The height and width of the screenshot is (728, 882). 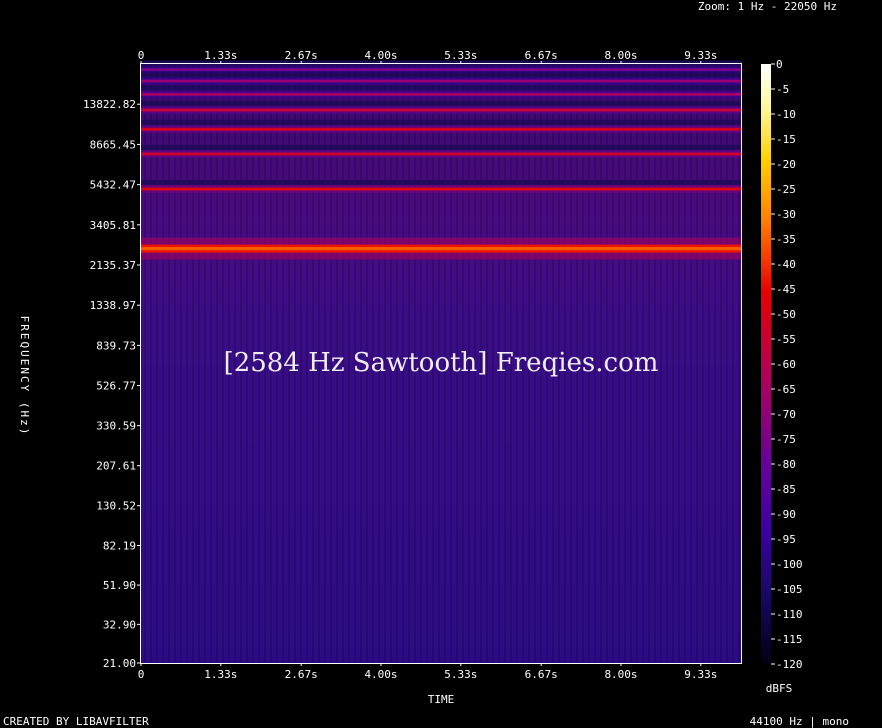 What do you see at coordinates (620, 674) in the screenshot?
I see `x-tick-label-bottom: 8.00s` at bounding box center [620, 674].